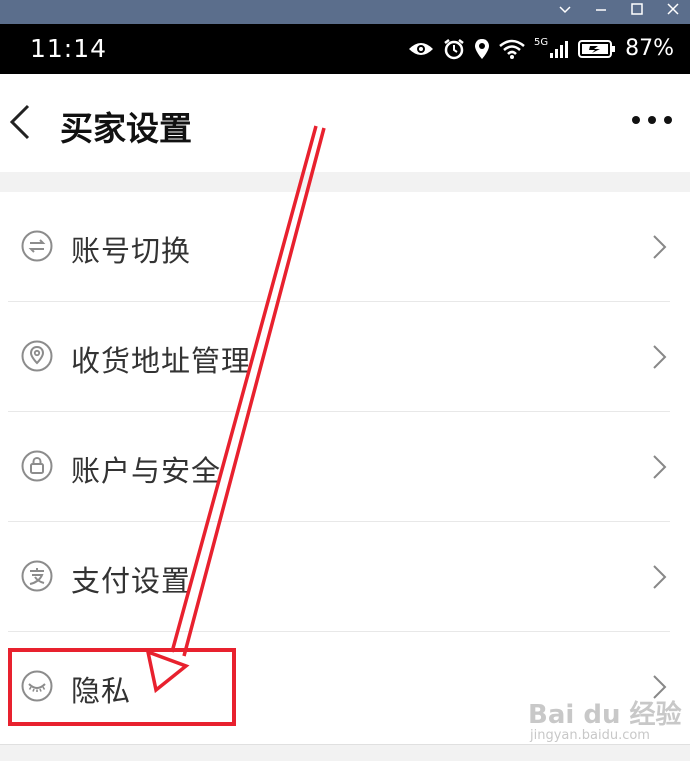 The height and width of the screenshot is (761, 690). What do you see at coordinates (20, 122) in the screenshot?
I see `back-arrow-icon` at bounding box center [20, 122].